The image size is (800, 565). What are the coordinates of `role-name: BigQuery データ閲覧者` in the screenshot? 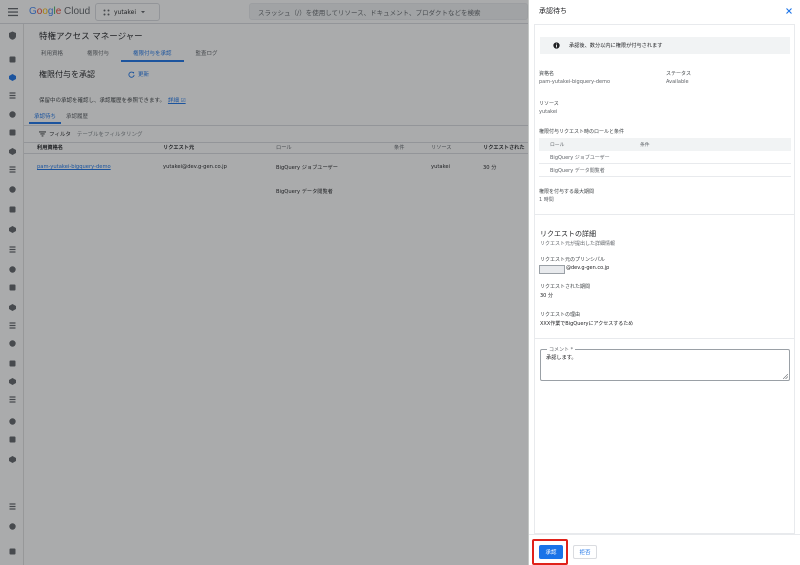 It's located at (577, 171).